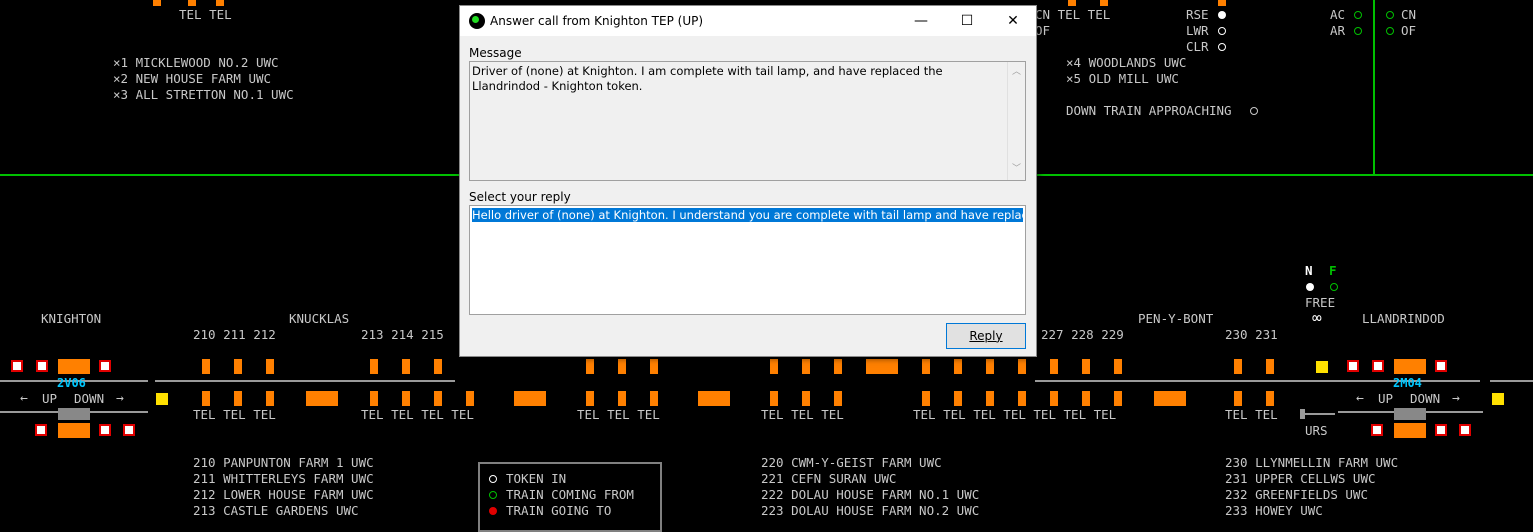  Describe the element at coordinates (1222, 15) in the screenshot. I see `rse-indicator` at that location.